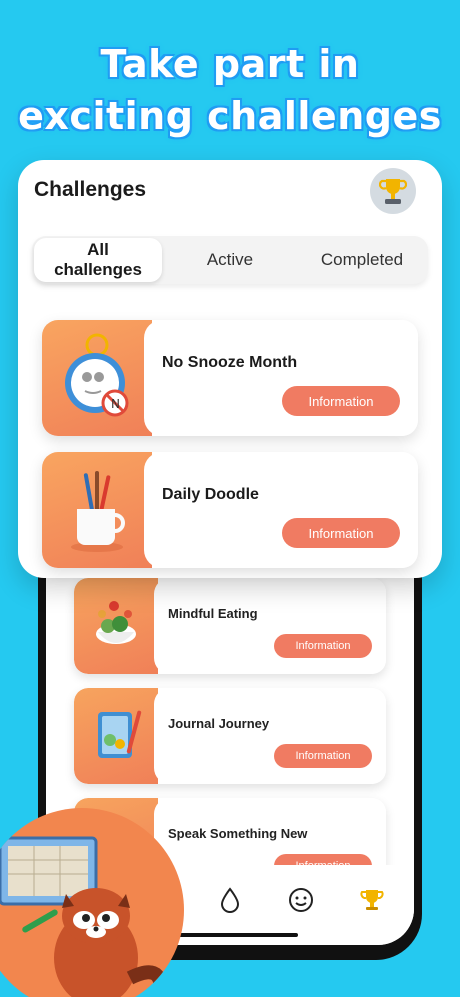 The width and height of the screenshot is (460, 997). Describe the element at coordinates (98, 260) in the screenshot. I see `tab-all-challenges: All challenges` at that location.